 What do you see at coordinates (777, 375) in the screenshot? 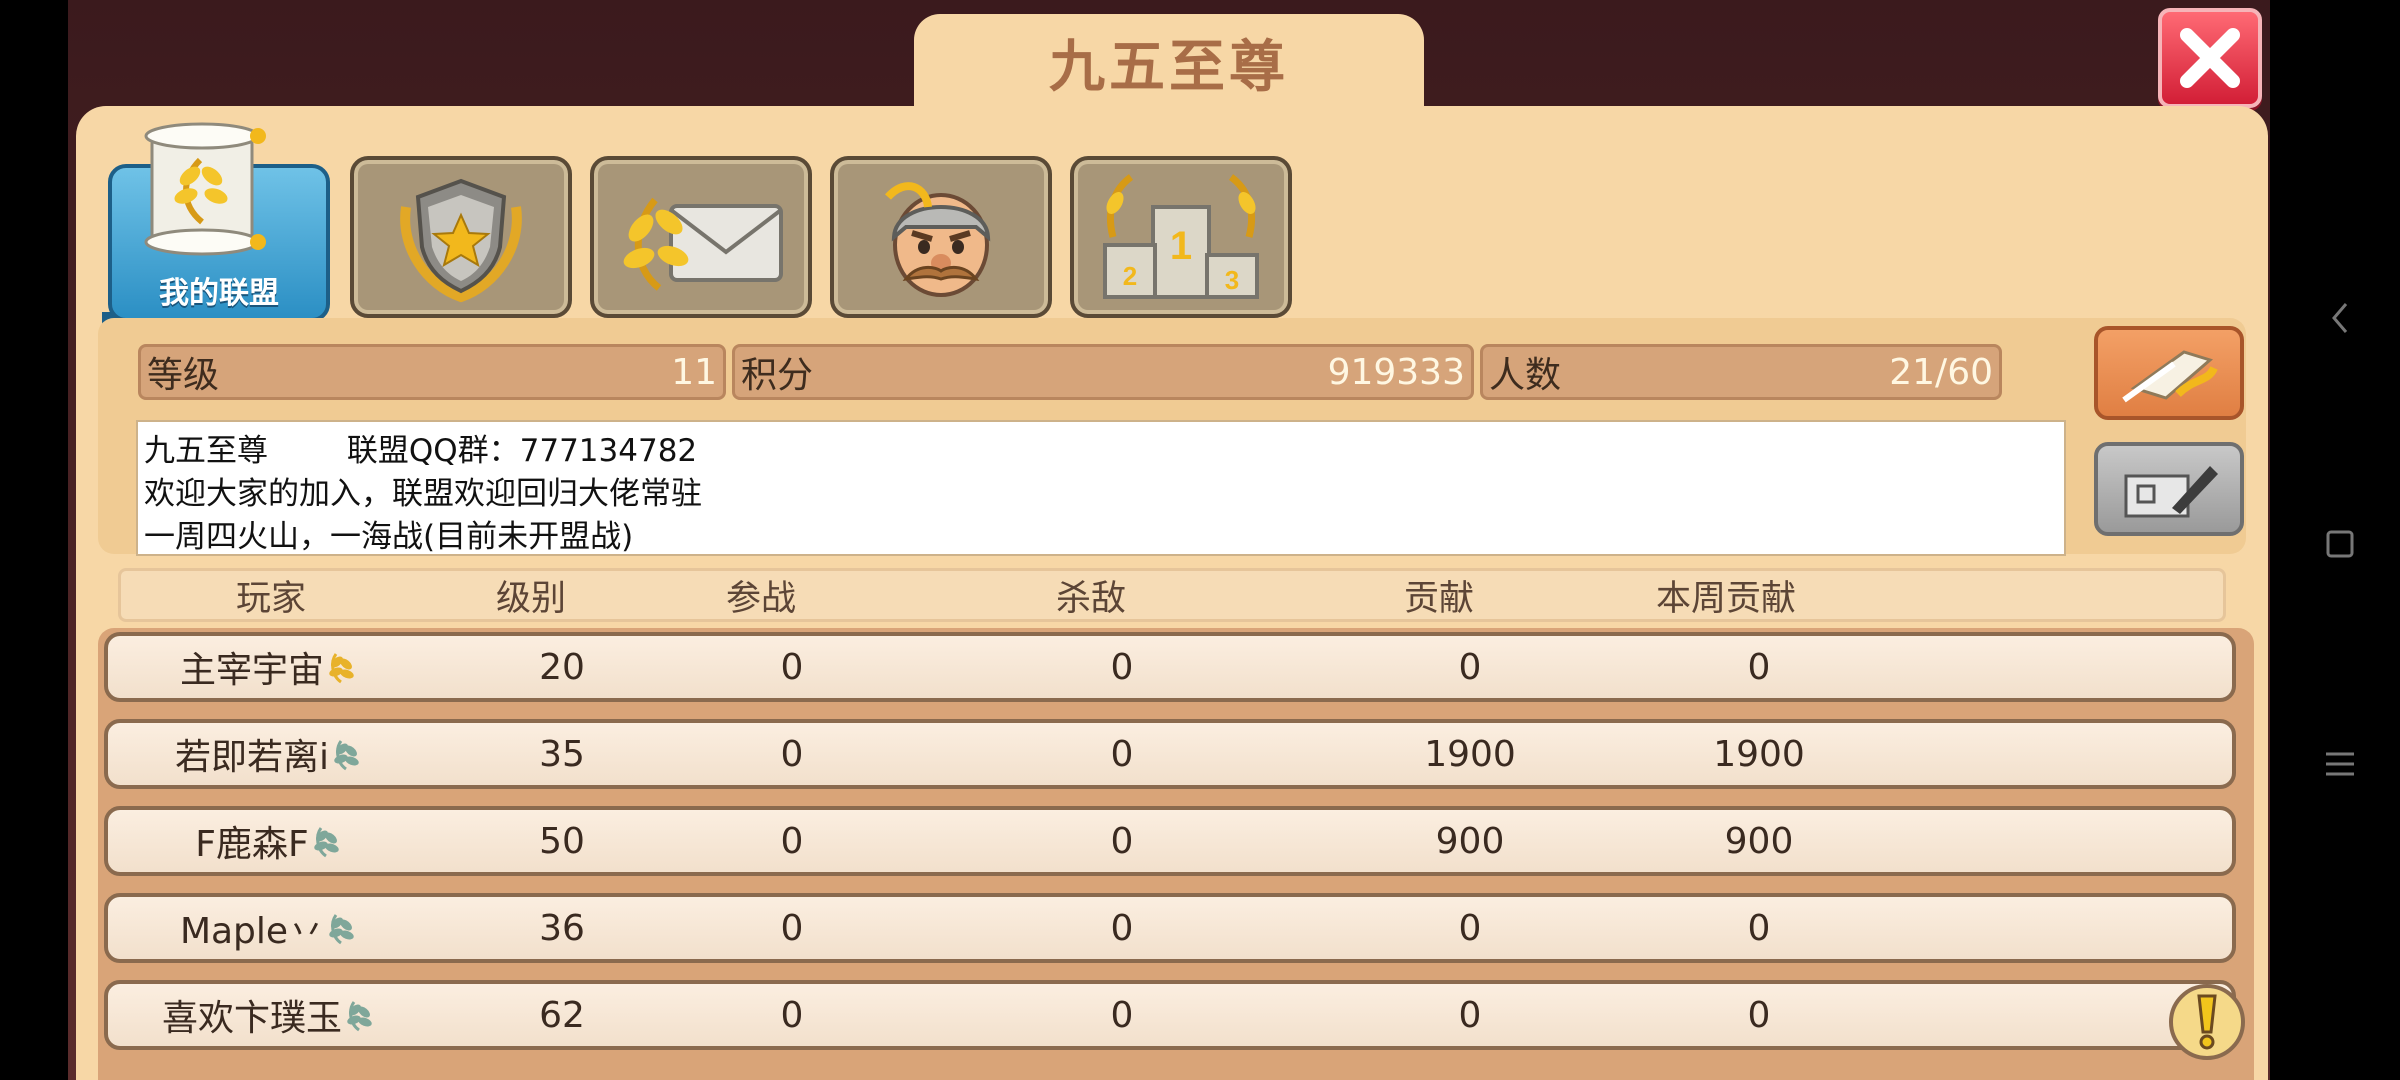
I see `stat-score-label: 积分` at bounding box center [777, 375].